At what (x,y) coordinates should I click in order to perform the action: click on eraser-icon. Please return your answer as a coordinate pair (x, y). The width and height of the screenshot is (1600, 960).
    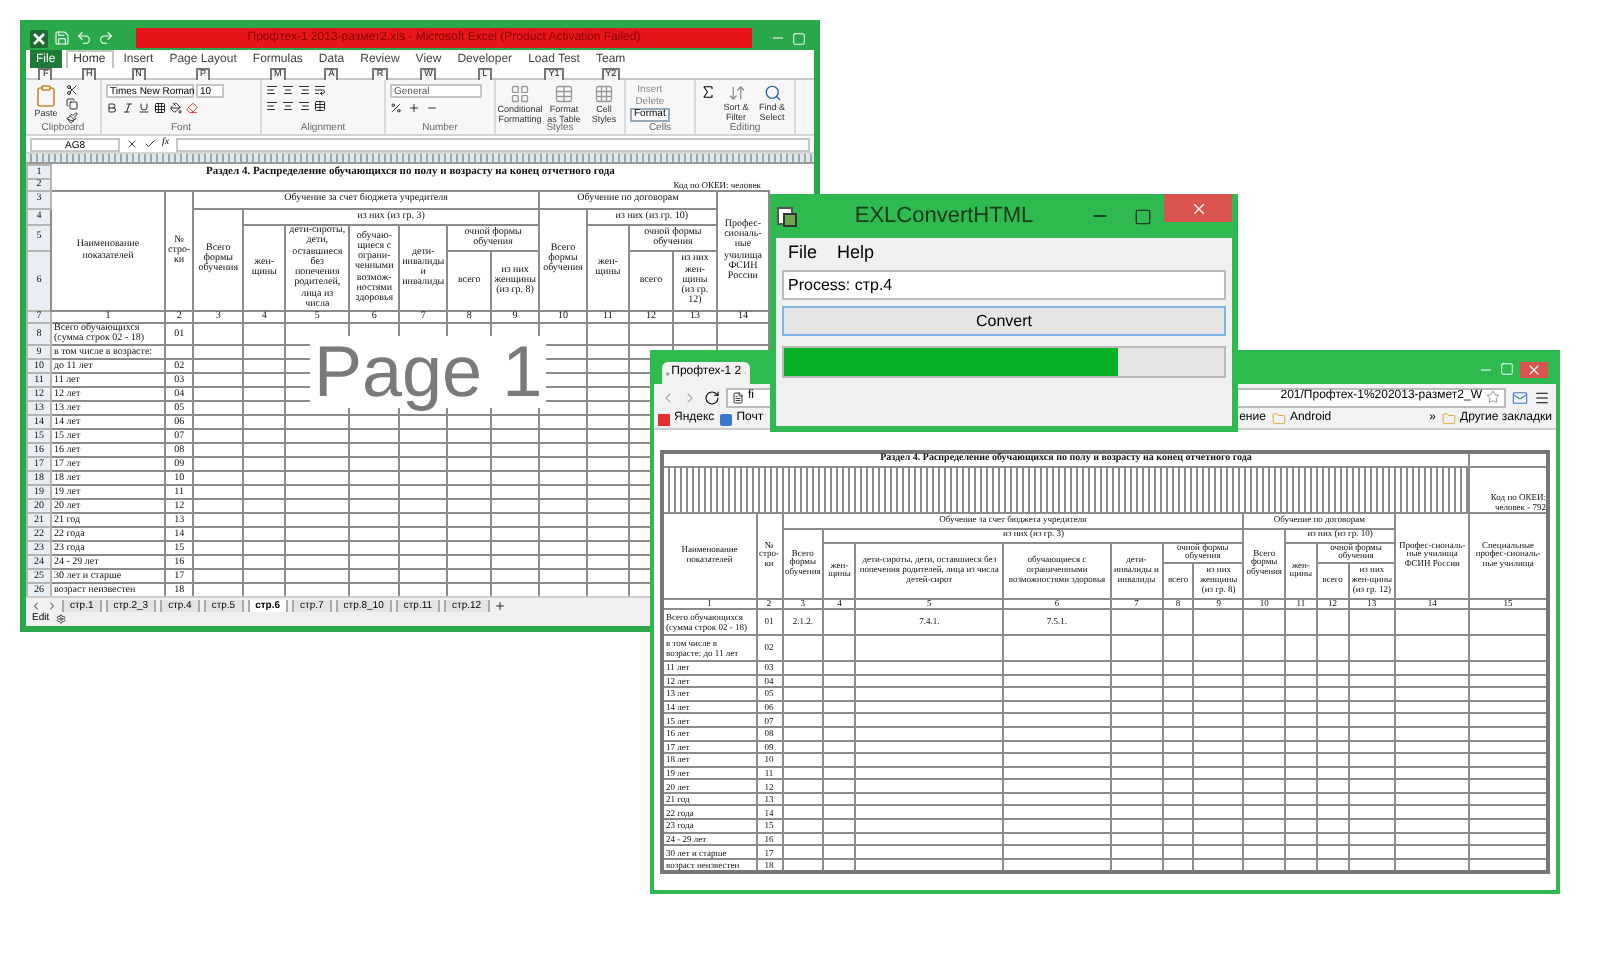
    Looking at the image, I should click on (192, 108).